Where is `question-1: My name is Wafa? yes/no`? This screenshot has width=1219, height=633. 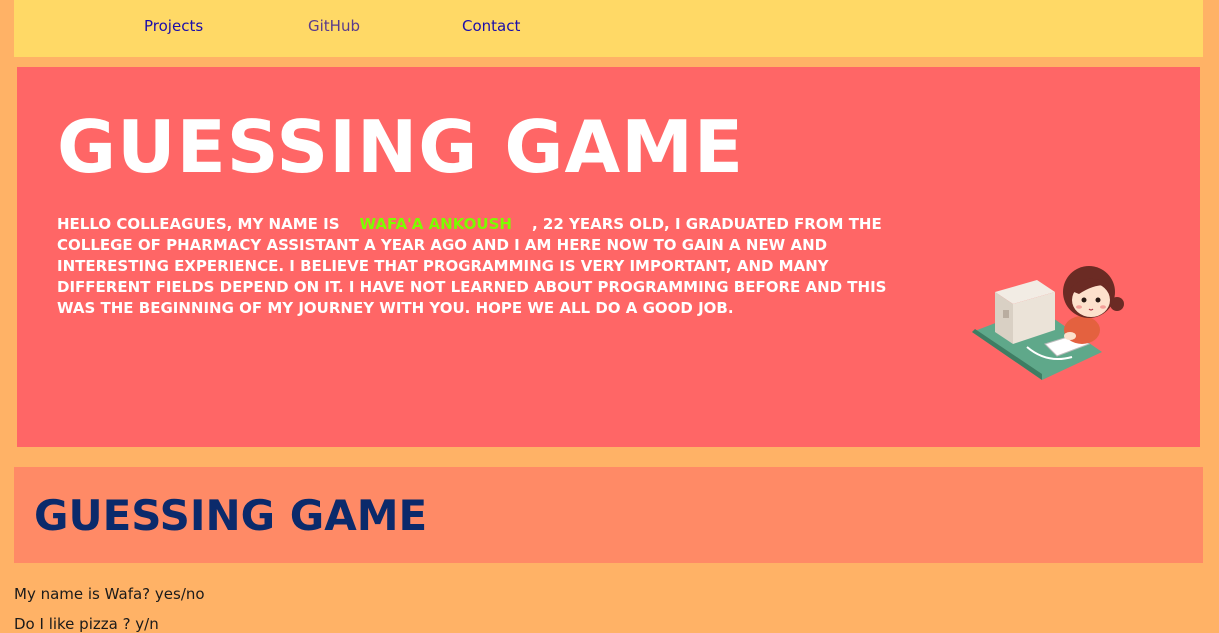
question-1: My name is Wafa? yes/no is located at coordinates (109, 594).